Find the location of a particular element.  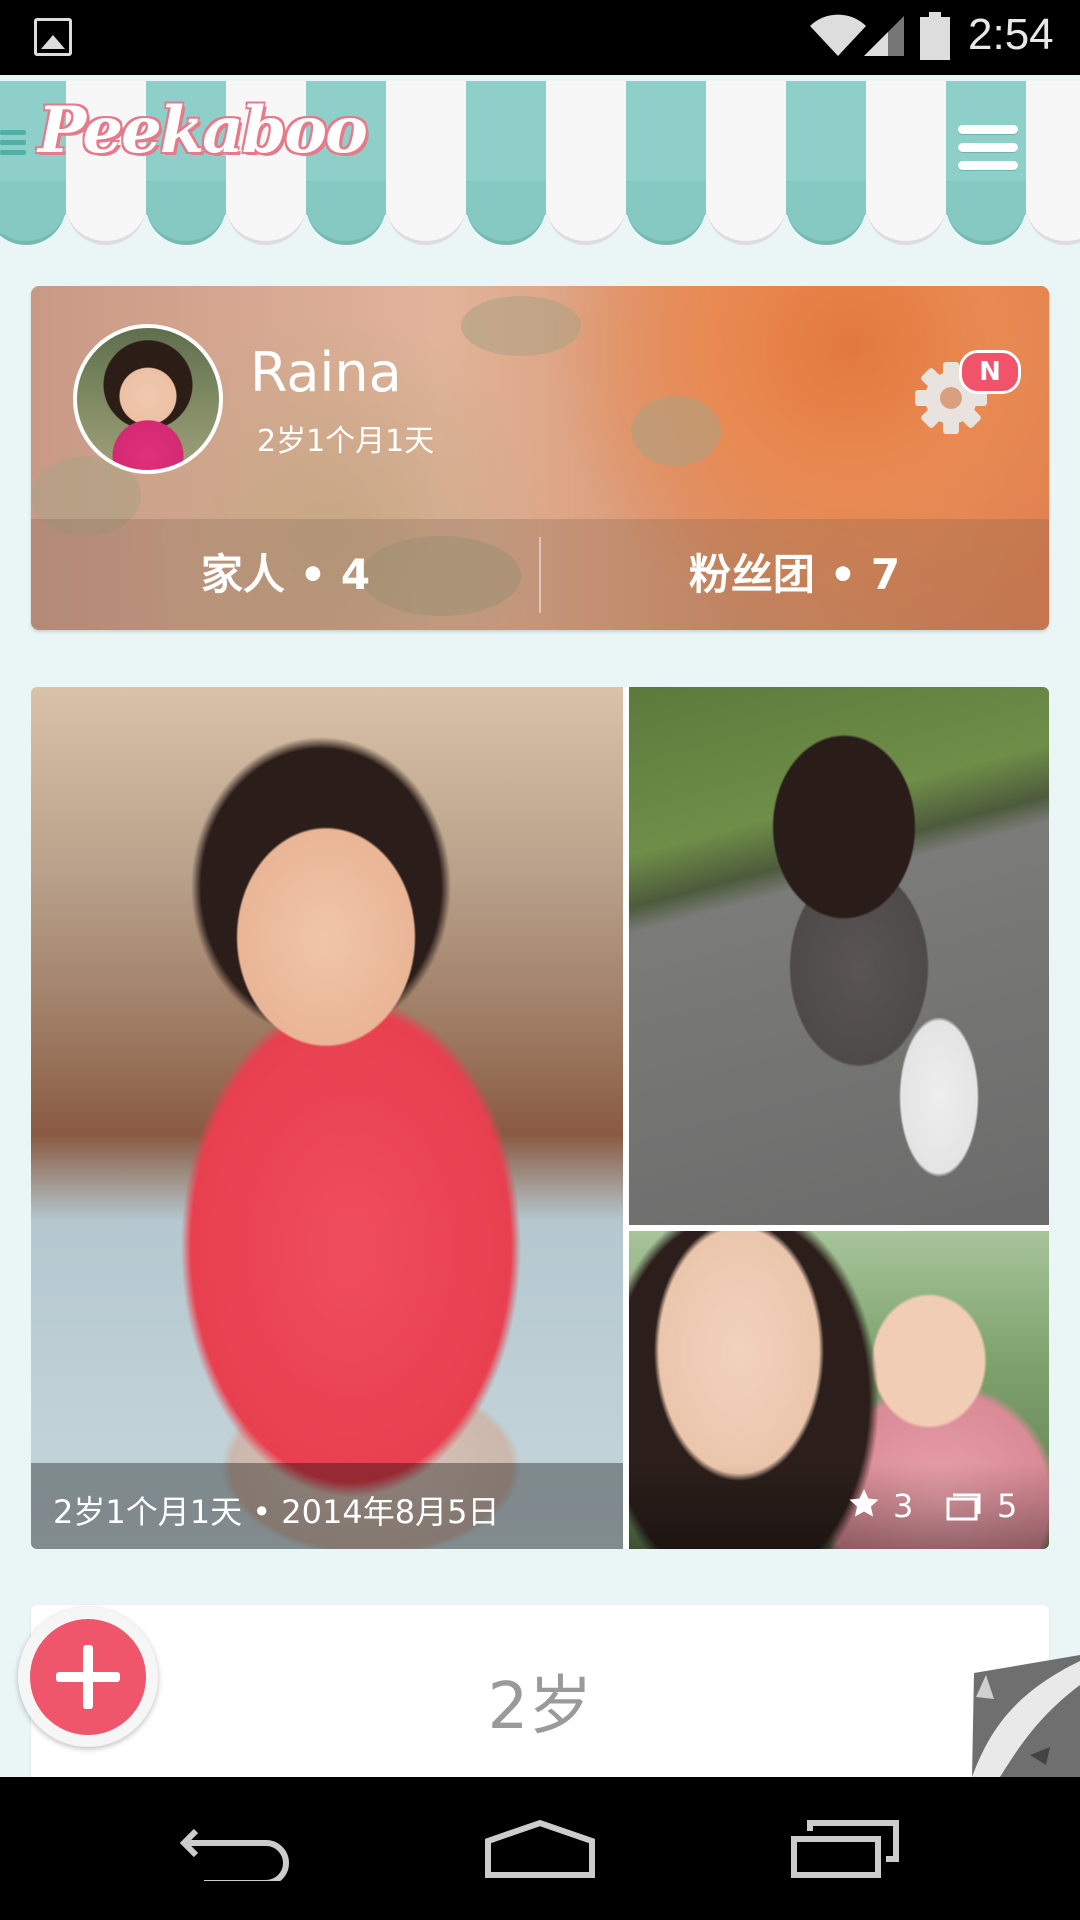

family-count-button: 家人 • 4 is located at coordinates (285, 574).